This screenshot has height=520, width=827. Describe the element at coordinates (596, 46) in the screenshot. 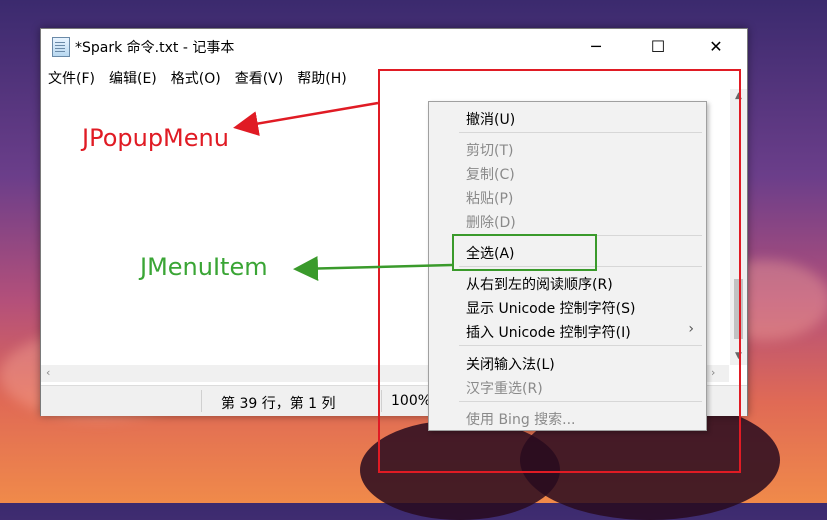

I see `minimize-button: ─` at that location.